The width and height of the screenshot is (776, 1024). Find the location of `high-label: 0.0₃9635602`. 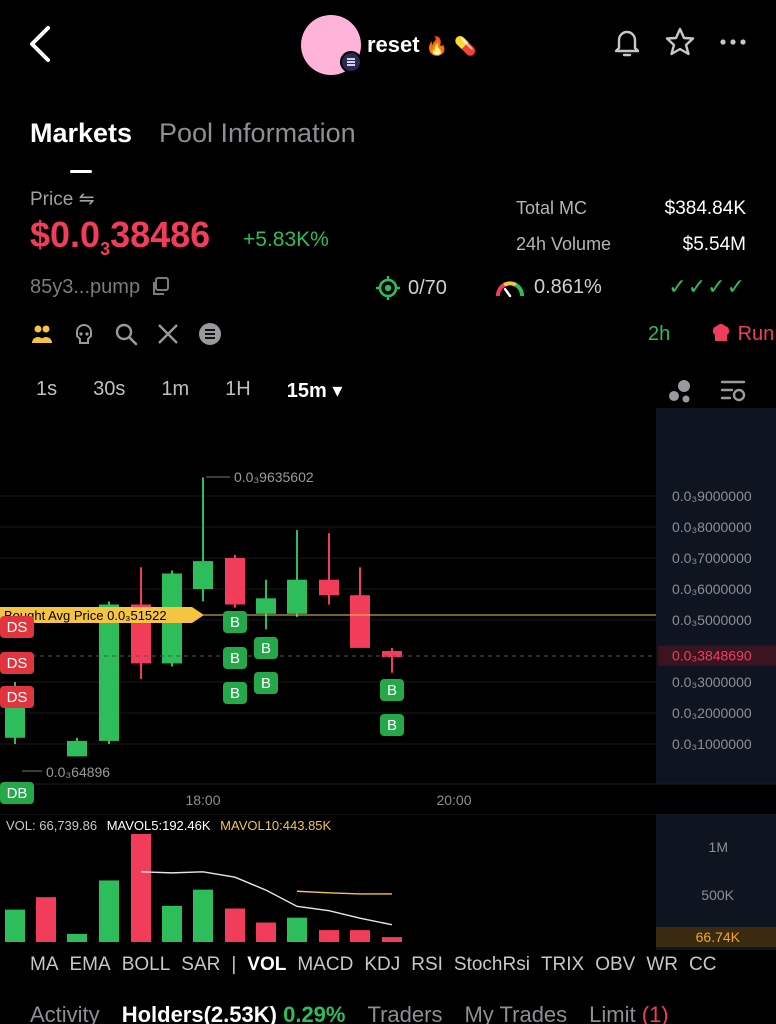

high-label: 0.0₃9635602 is located at coordinates (274, 477).